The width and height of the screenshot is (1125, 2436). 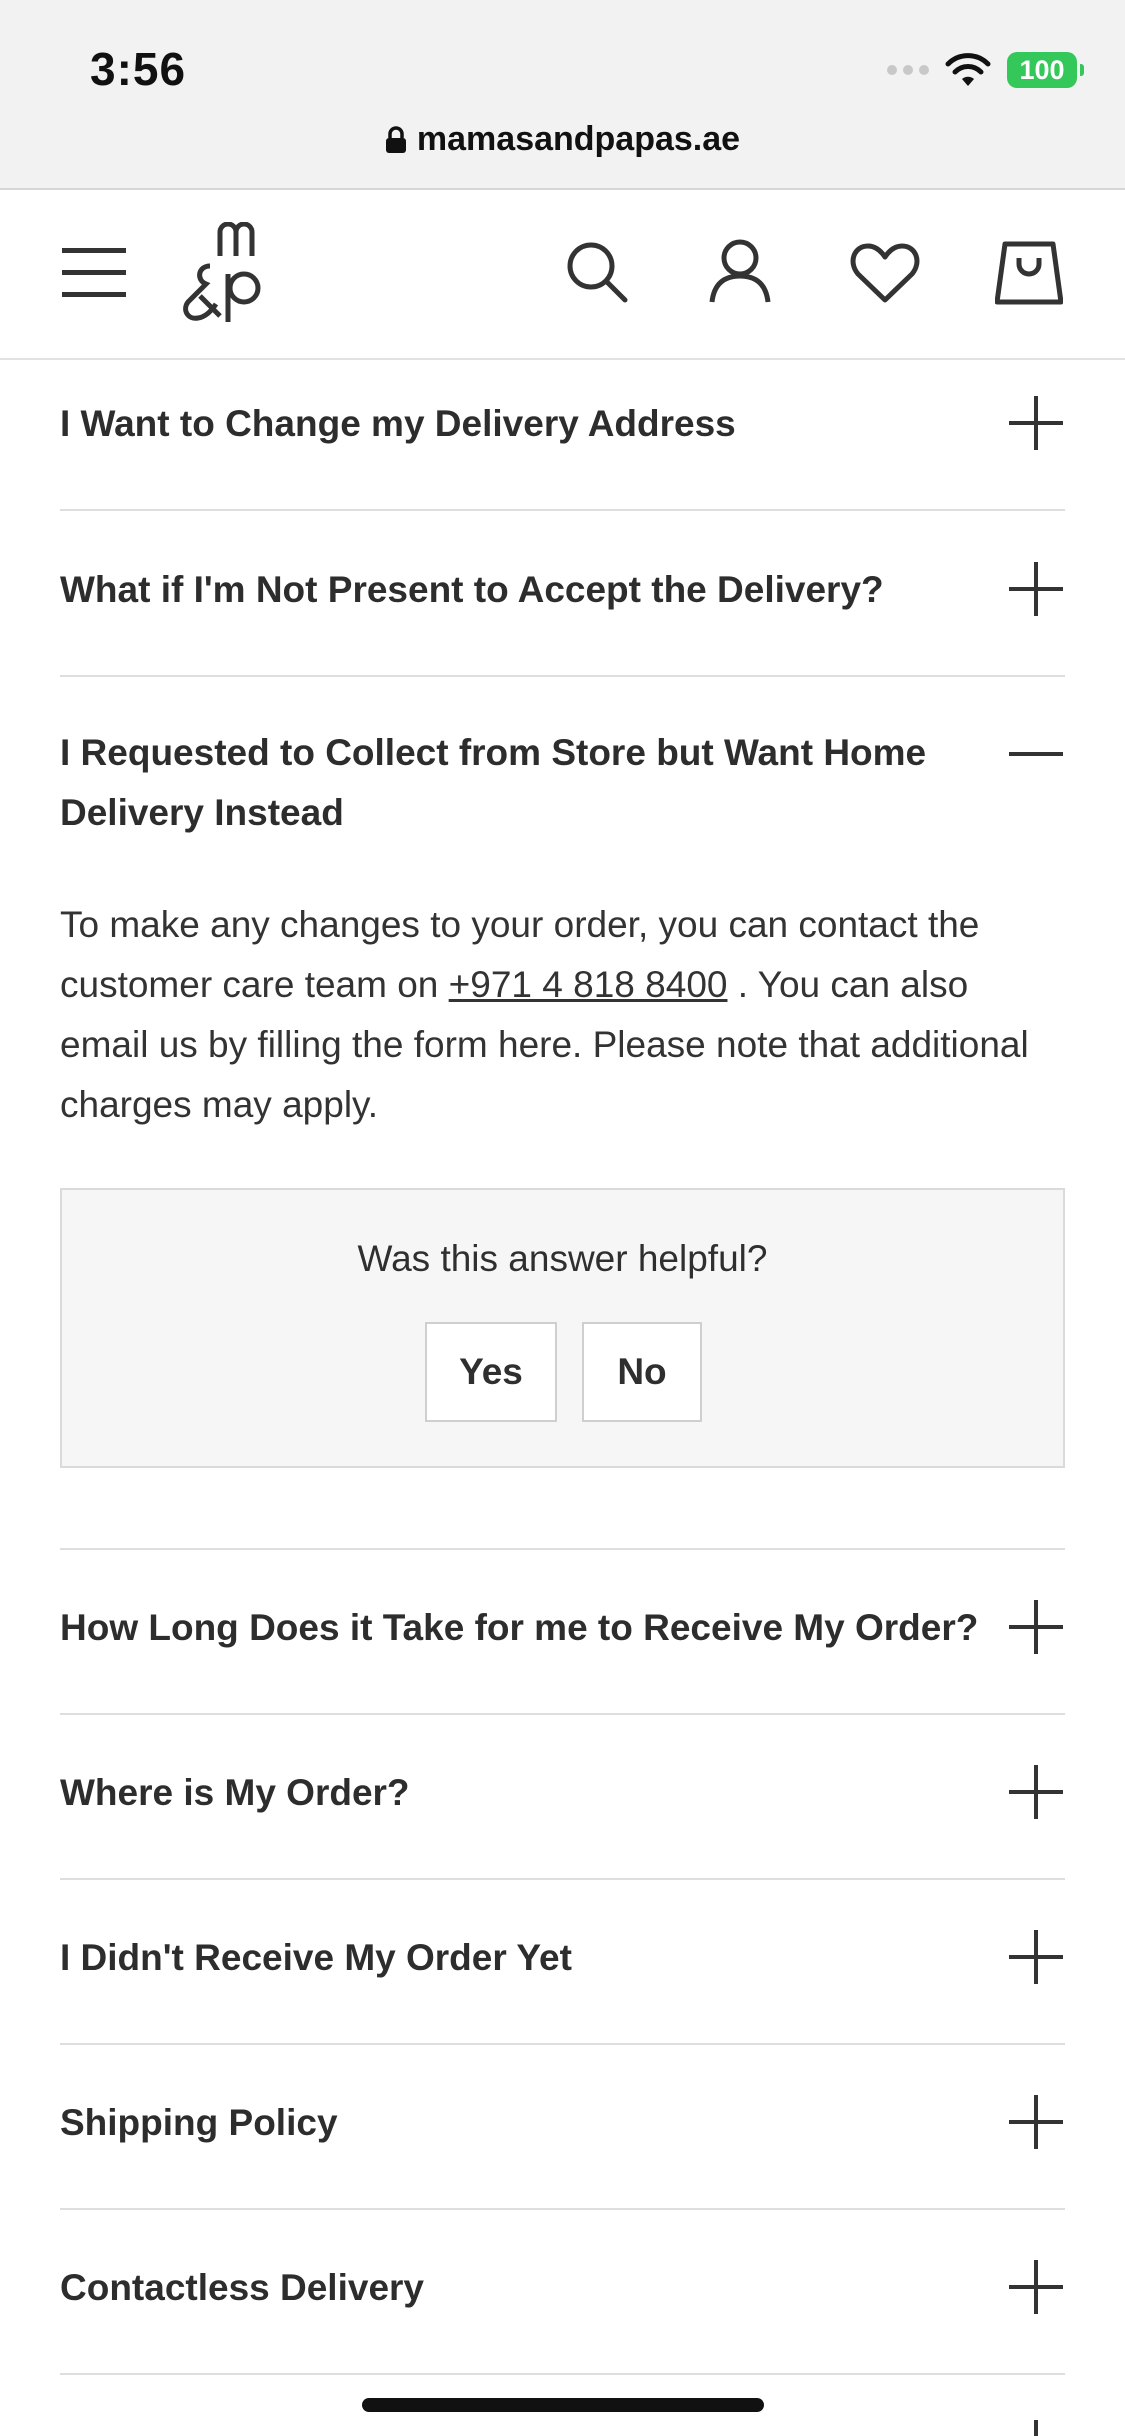 What do you see at coordinates (588, 984) in the screenshot?
I see `phone-link: +971 4 818 8400` at bounding box center [588, 984].